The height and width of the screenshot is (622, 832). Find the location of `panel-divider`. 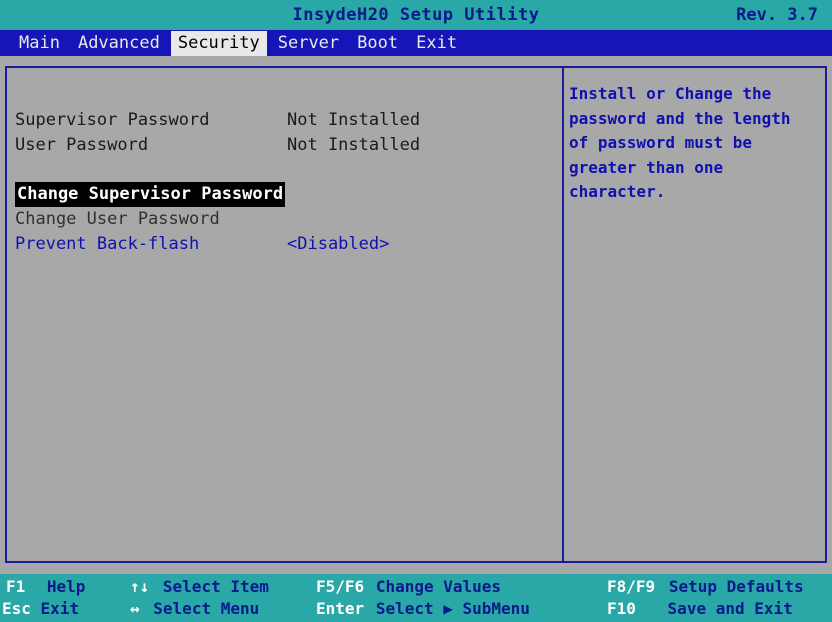

panel-divider is located at coordinates (563, 314).